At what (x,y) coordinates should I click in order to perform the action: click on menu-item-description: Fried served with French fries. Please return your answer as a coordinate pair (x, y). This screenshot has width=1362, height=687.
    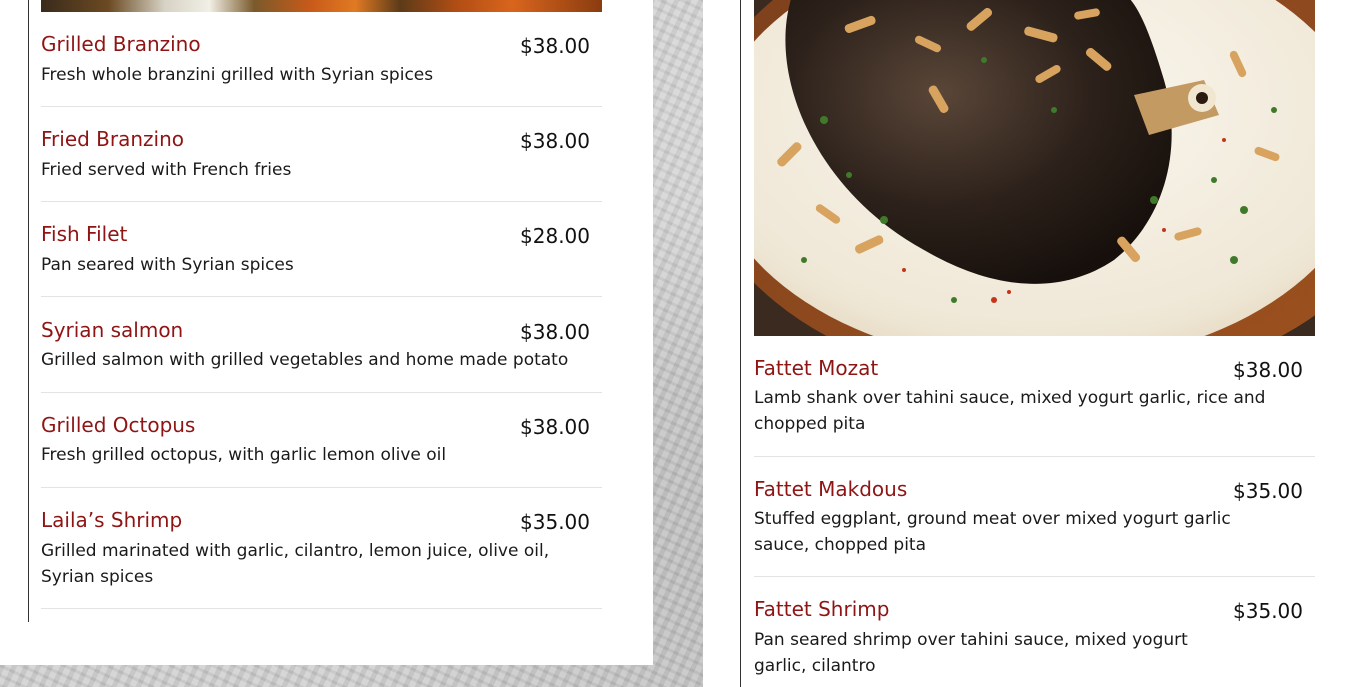
    Looking at the image, I should click on (166, 170).